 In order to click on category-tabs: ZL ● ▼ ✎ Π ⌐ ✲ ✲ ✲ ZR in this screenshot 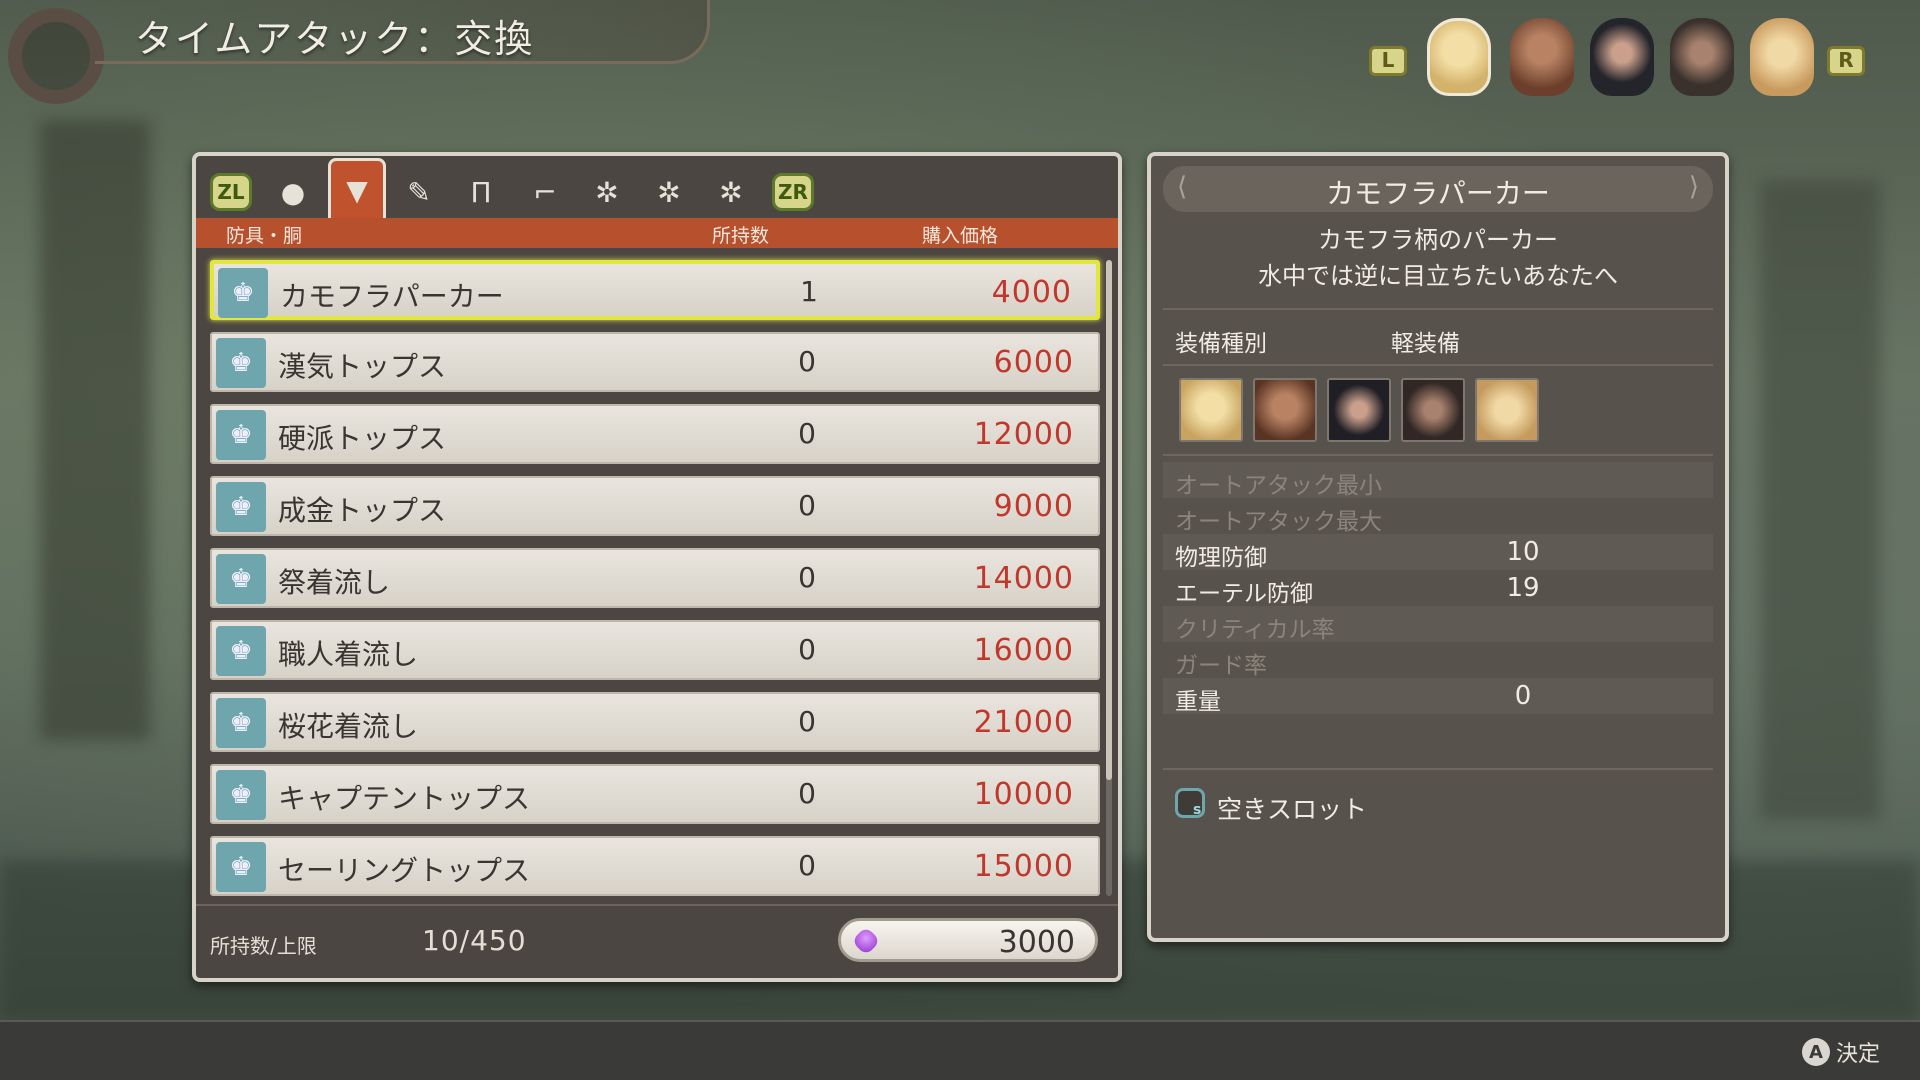, I will do `click(657, 189)`.